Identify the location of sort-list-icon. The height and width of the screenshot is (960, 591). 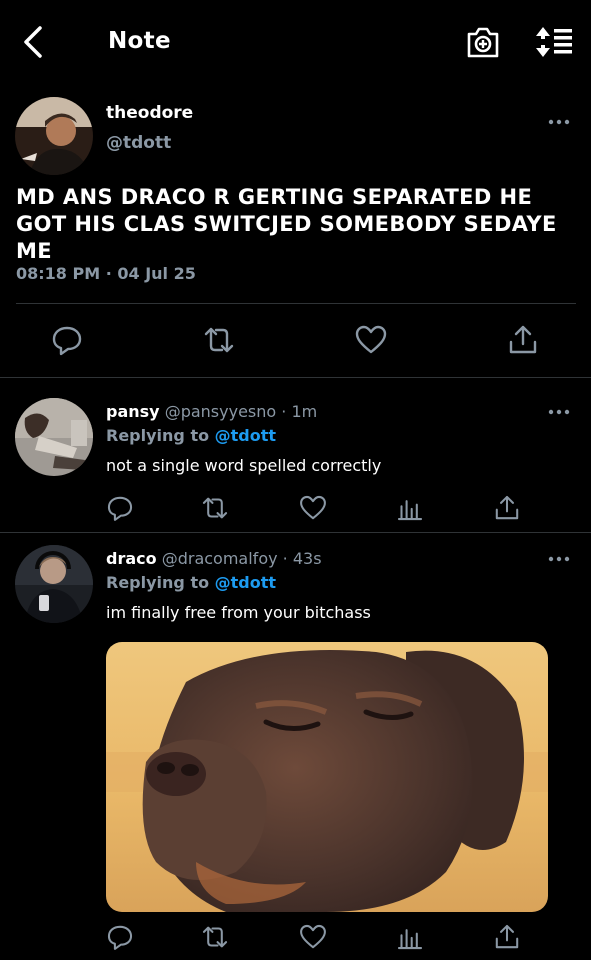
(554, 42).